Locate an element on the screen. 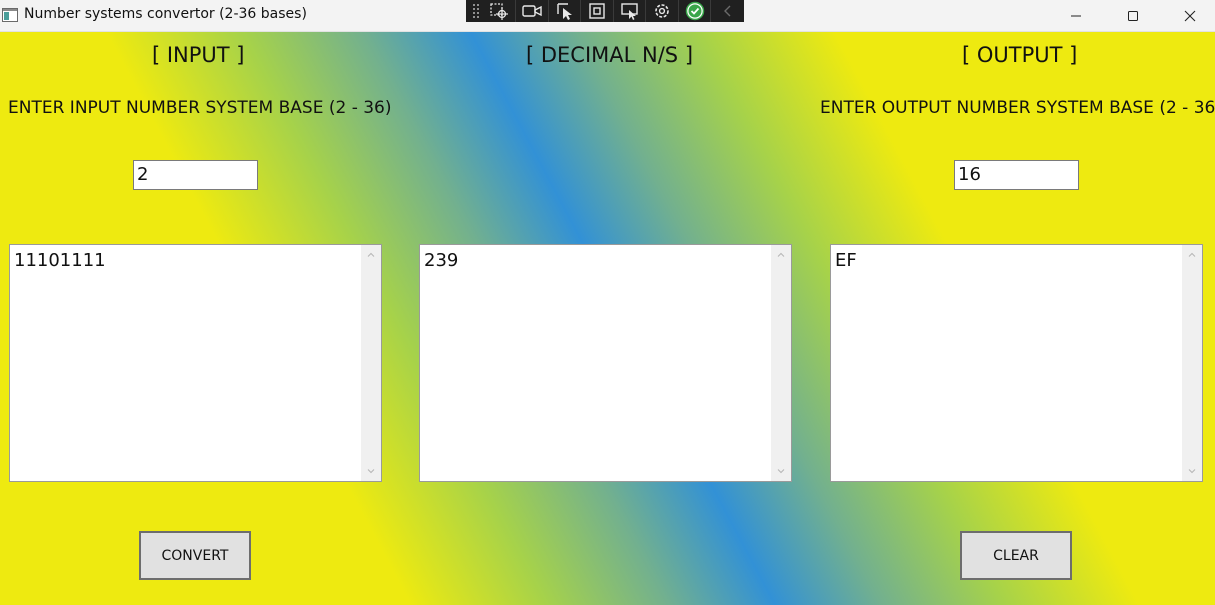  decimal-number-textarea: 239 is located at coordinates (605, 363).